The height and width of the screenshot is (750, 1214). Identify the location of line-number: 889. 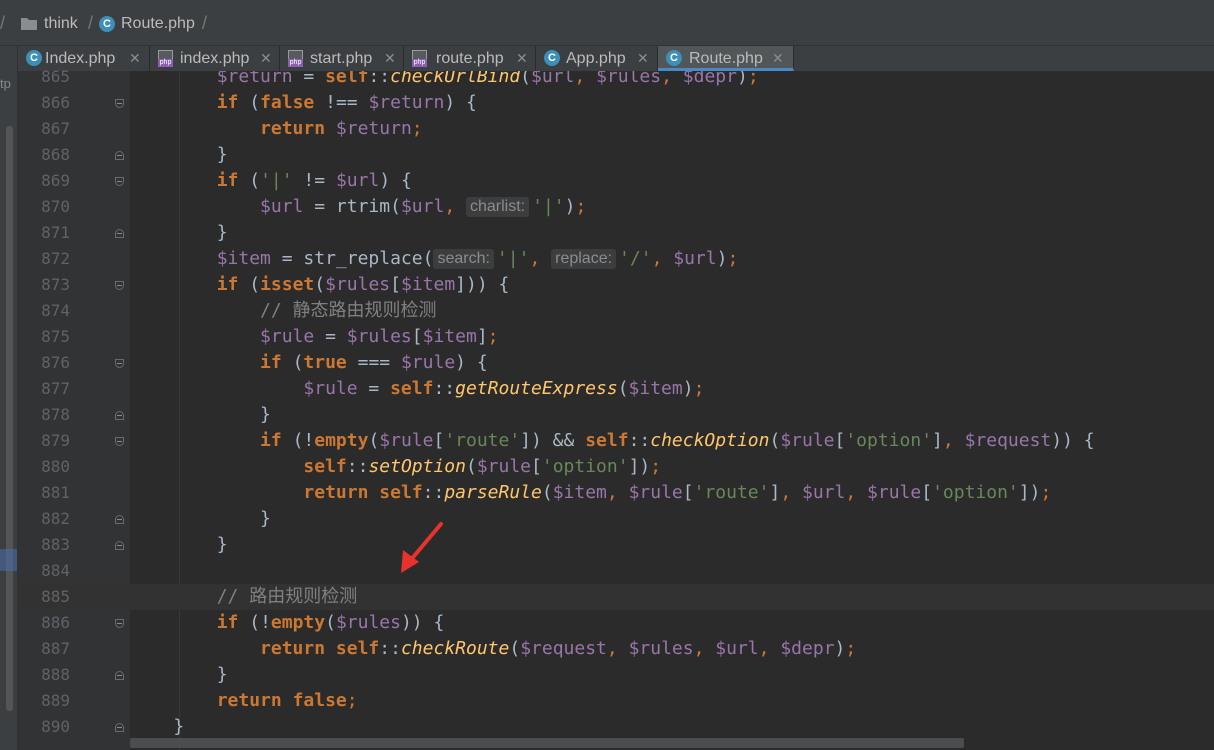
(55, 700).